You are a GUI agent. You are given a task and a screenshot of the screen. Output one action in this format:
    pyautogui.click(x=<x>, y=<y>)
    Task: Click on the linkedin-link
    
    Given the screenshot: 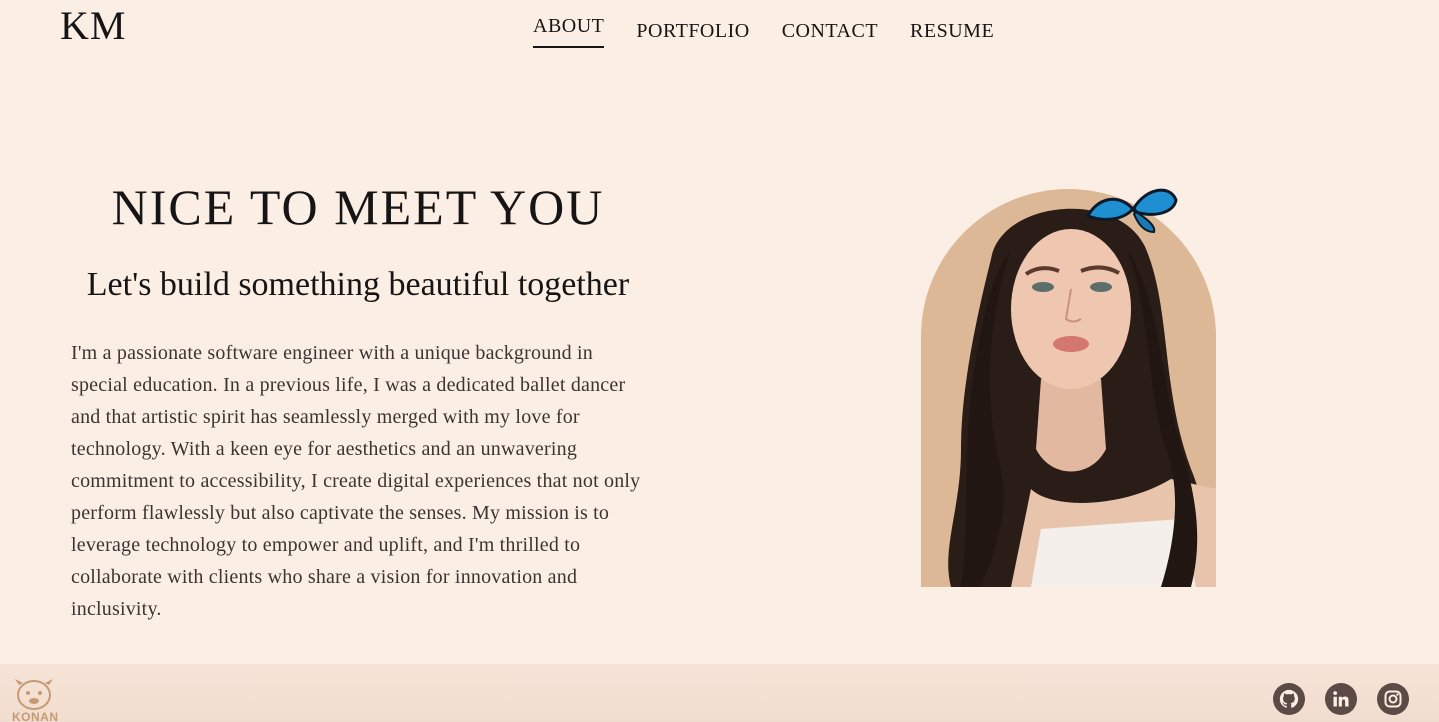 What is the action you would take?
    pyautogui.click(x=1341, y=699)
    